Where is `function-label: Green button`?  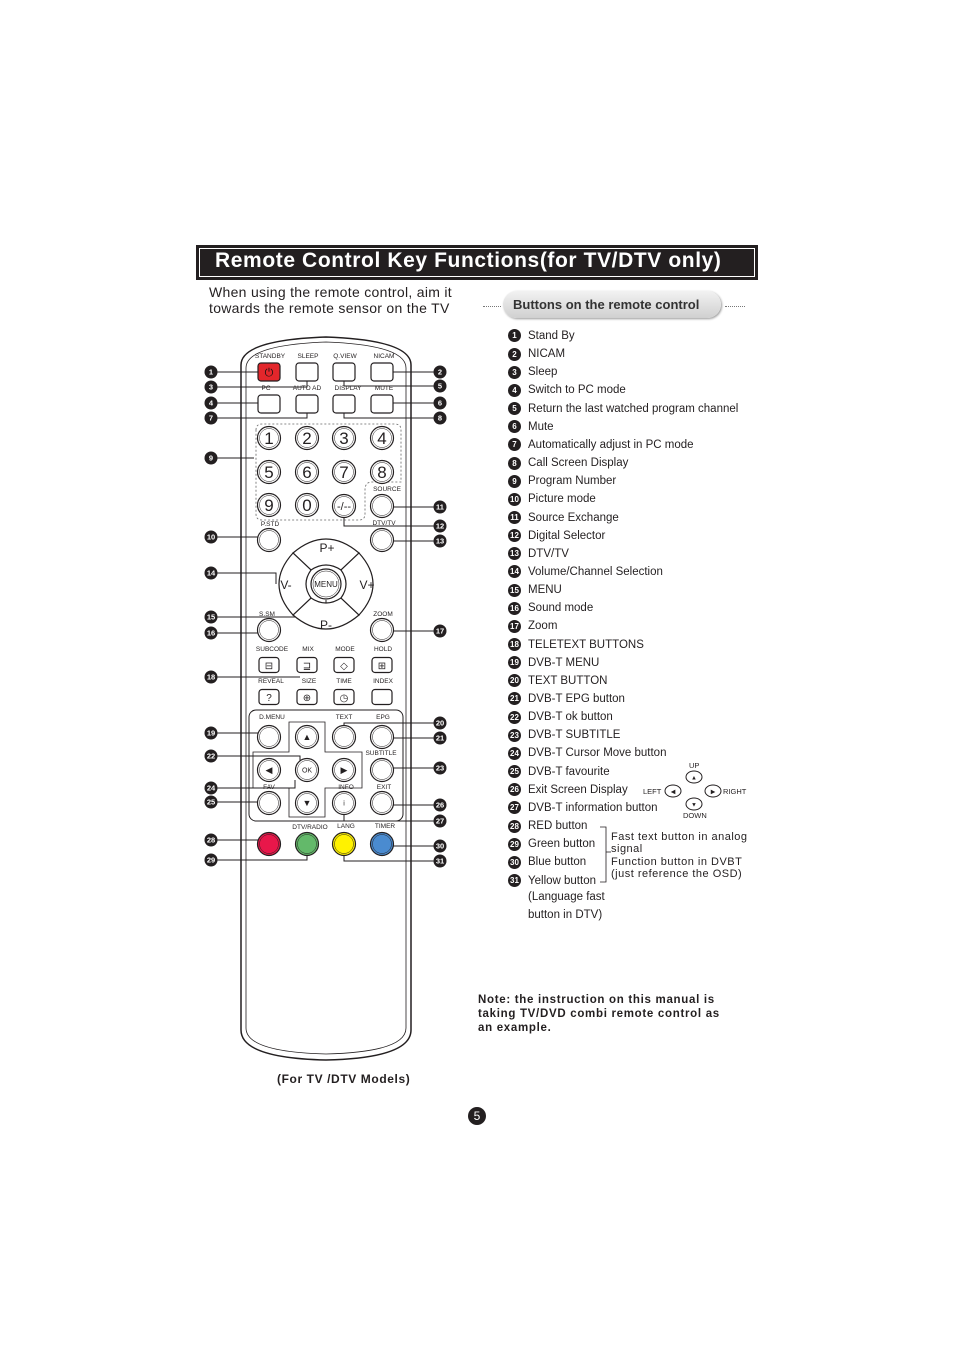
function-label: Green button is located at coordinates (562, 844).